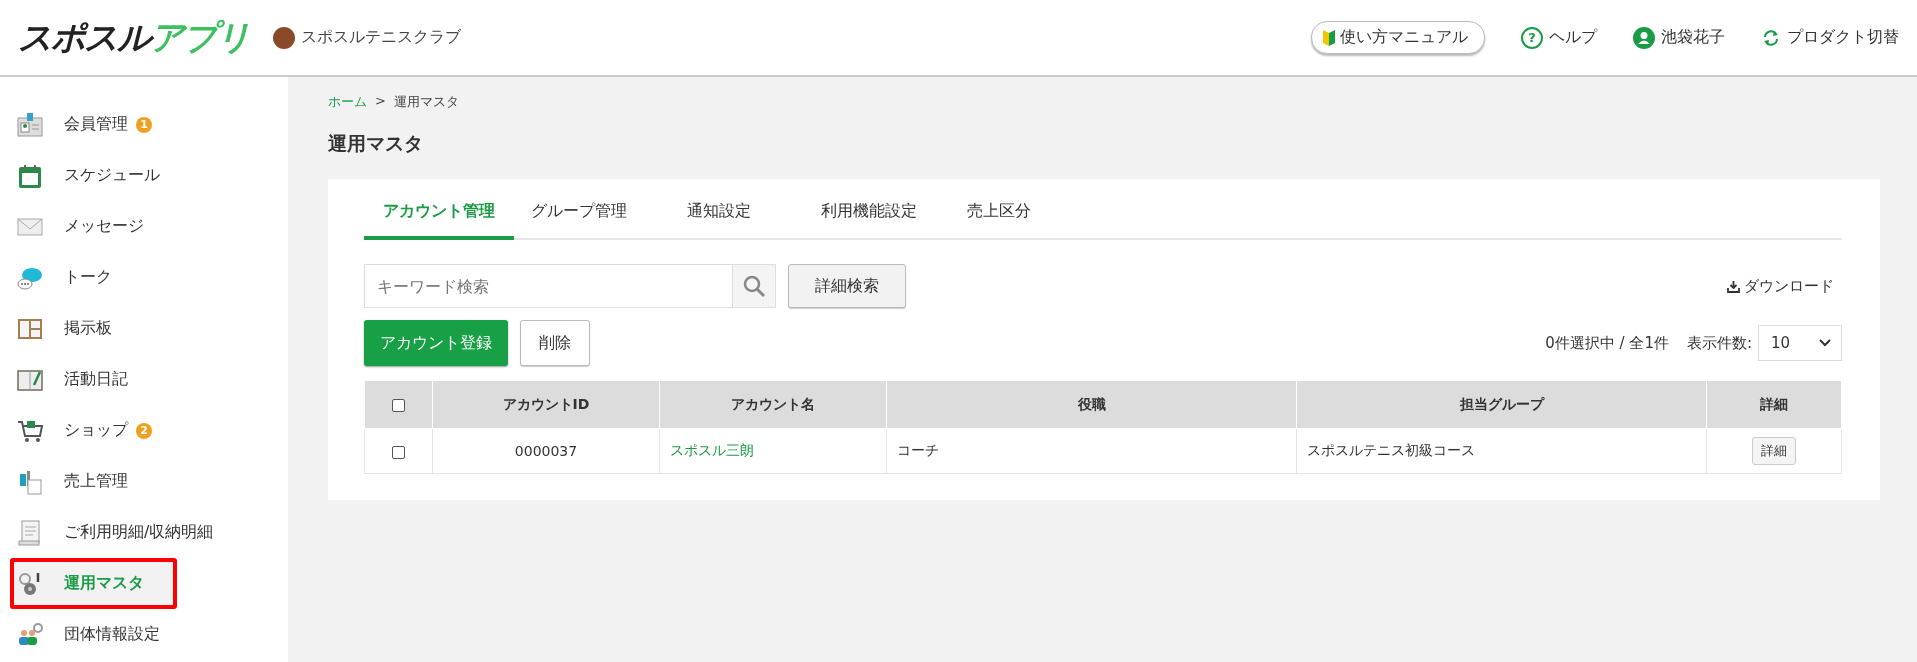  Describe the element at coordinates (1501, 404) in the screenshot. I see `column-header: 担当グループ` at that location.